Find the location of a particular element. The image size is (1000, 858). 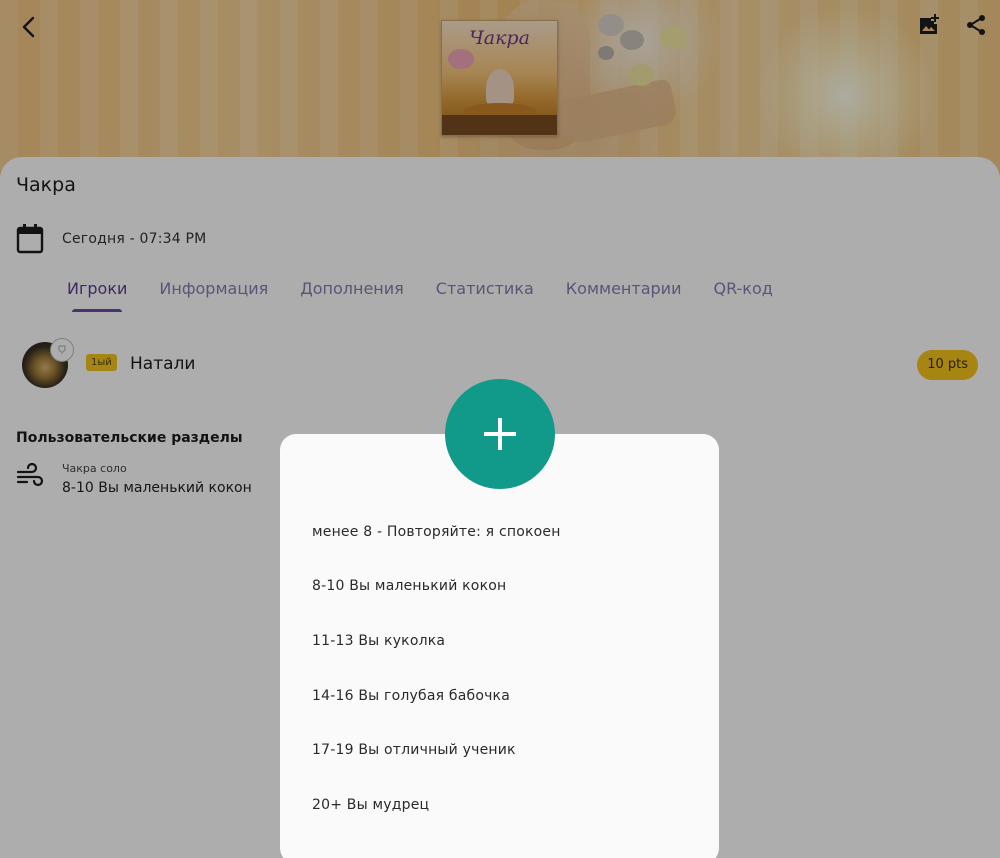

dialog-option: менее 8 - Повторяйте: я спокоен is located at coordinates (436, 532).